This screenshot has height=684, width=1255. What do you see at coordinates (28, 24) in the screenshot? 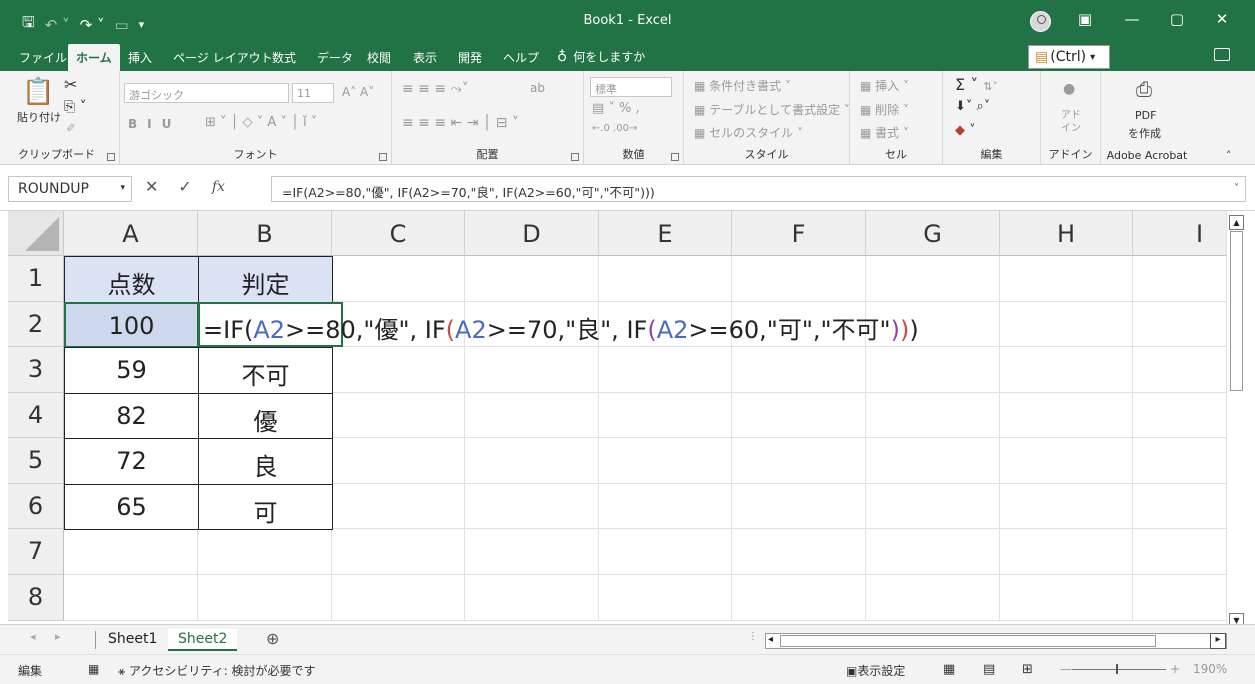
I see `save-icon: 🖫` at bounding box center [28, 24].